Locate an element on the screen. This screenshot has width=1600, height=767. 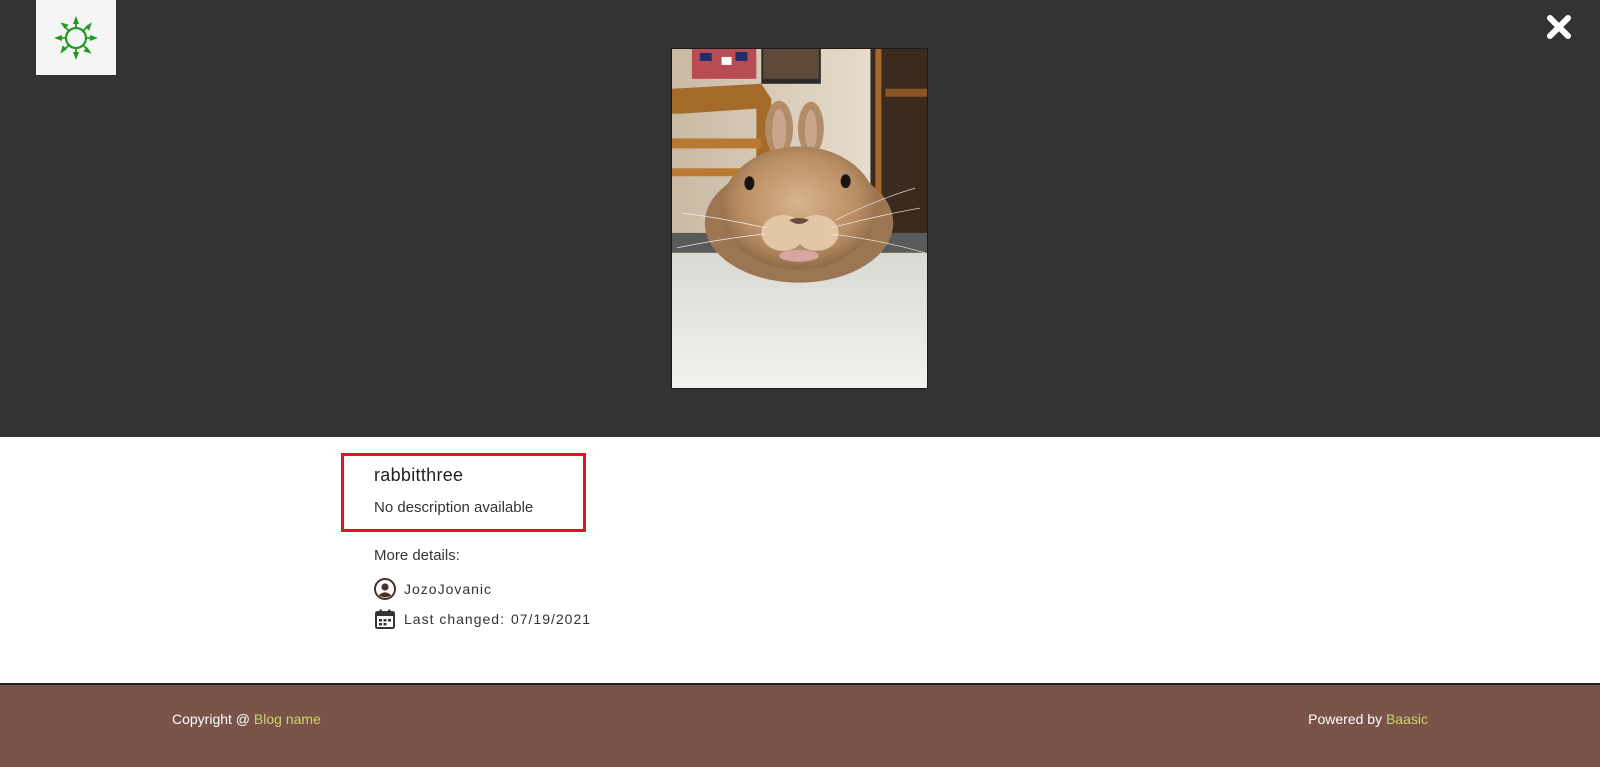
author-row: JozoJovanic is located at coordinates (433, 589).